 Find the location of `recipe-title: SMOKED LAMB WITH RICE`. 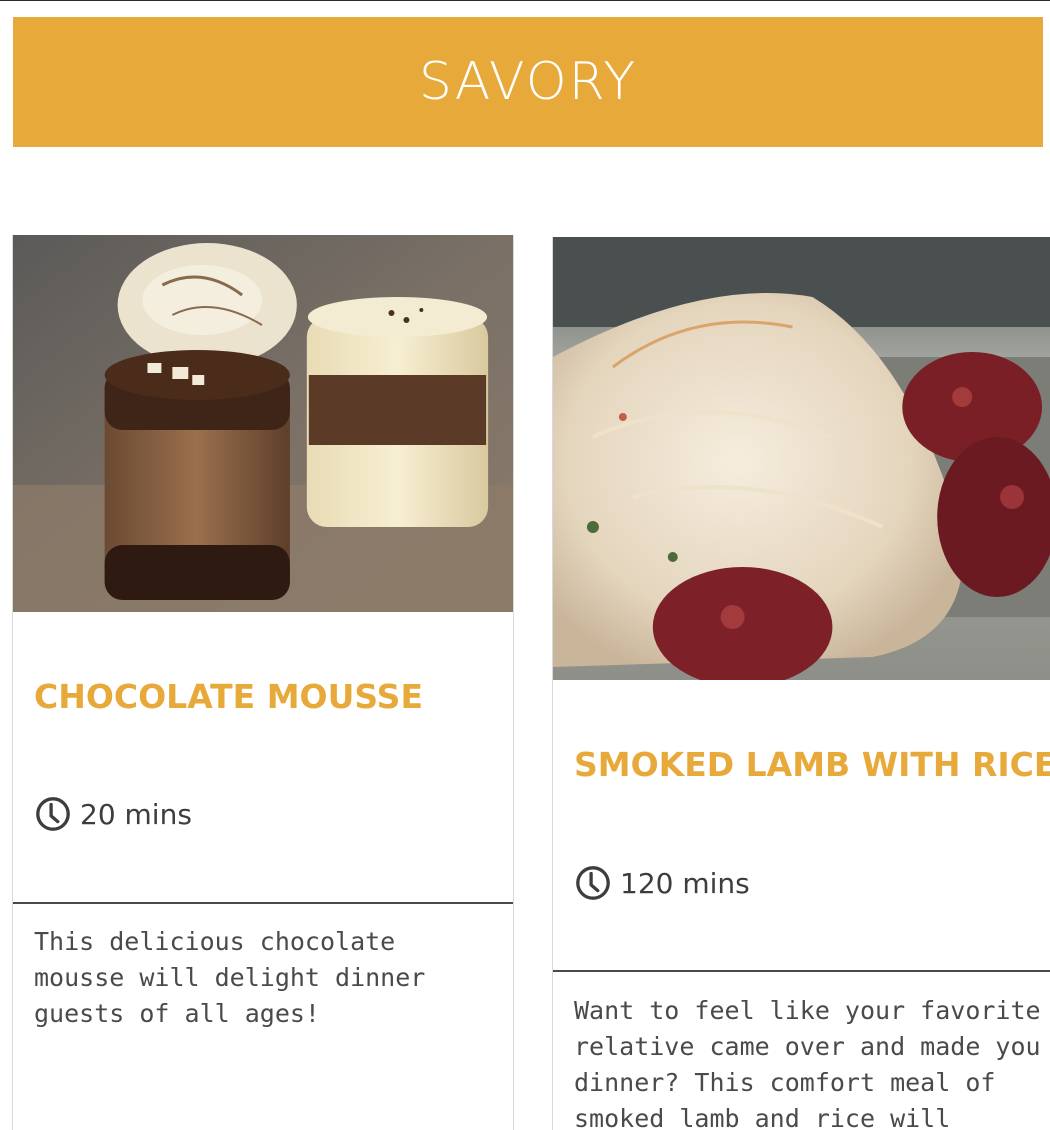

recipe-title: SMOKED LAMB WITH RICE is located at coordinates (812, 764).